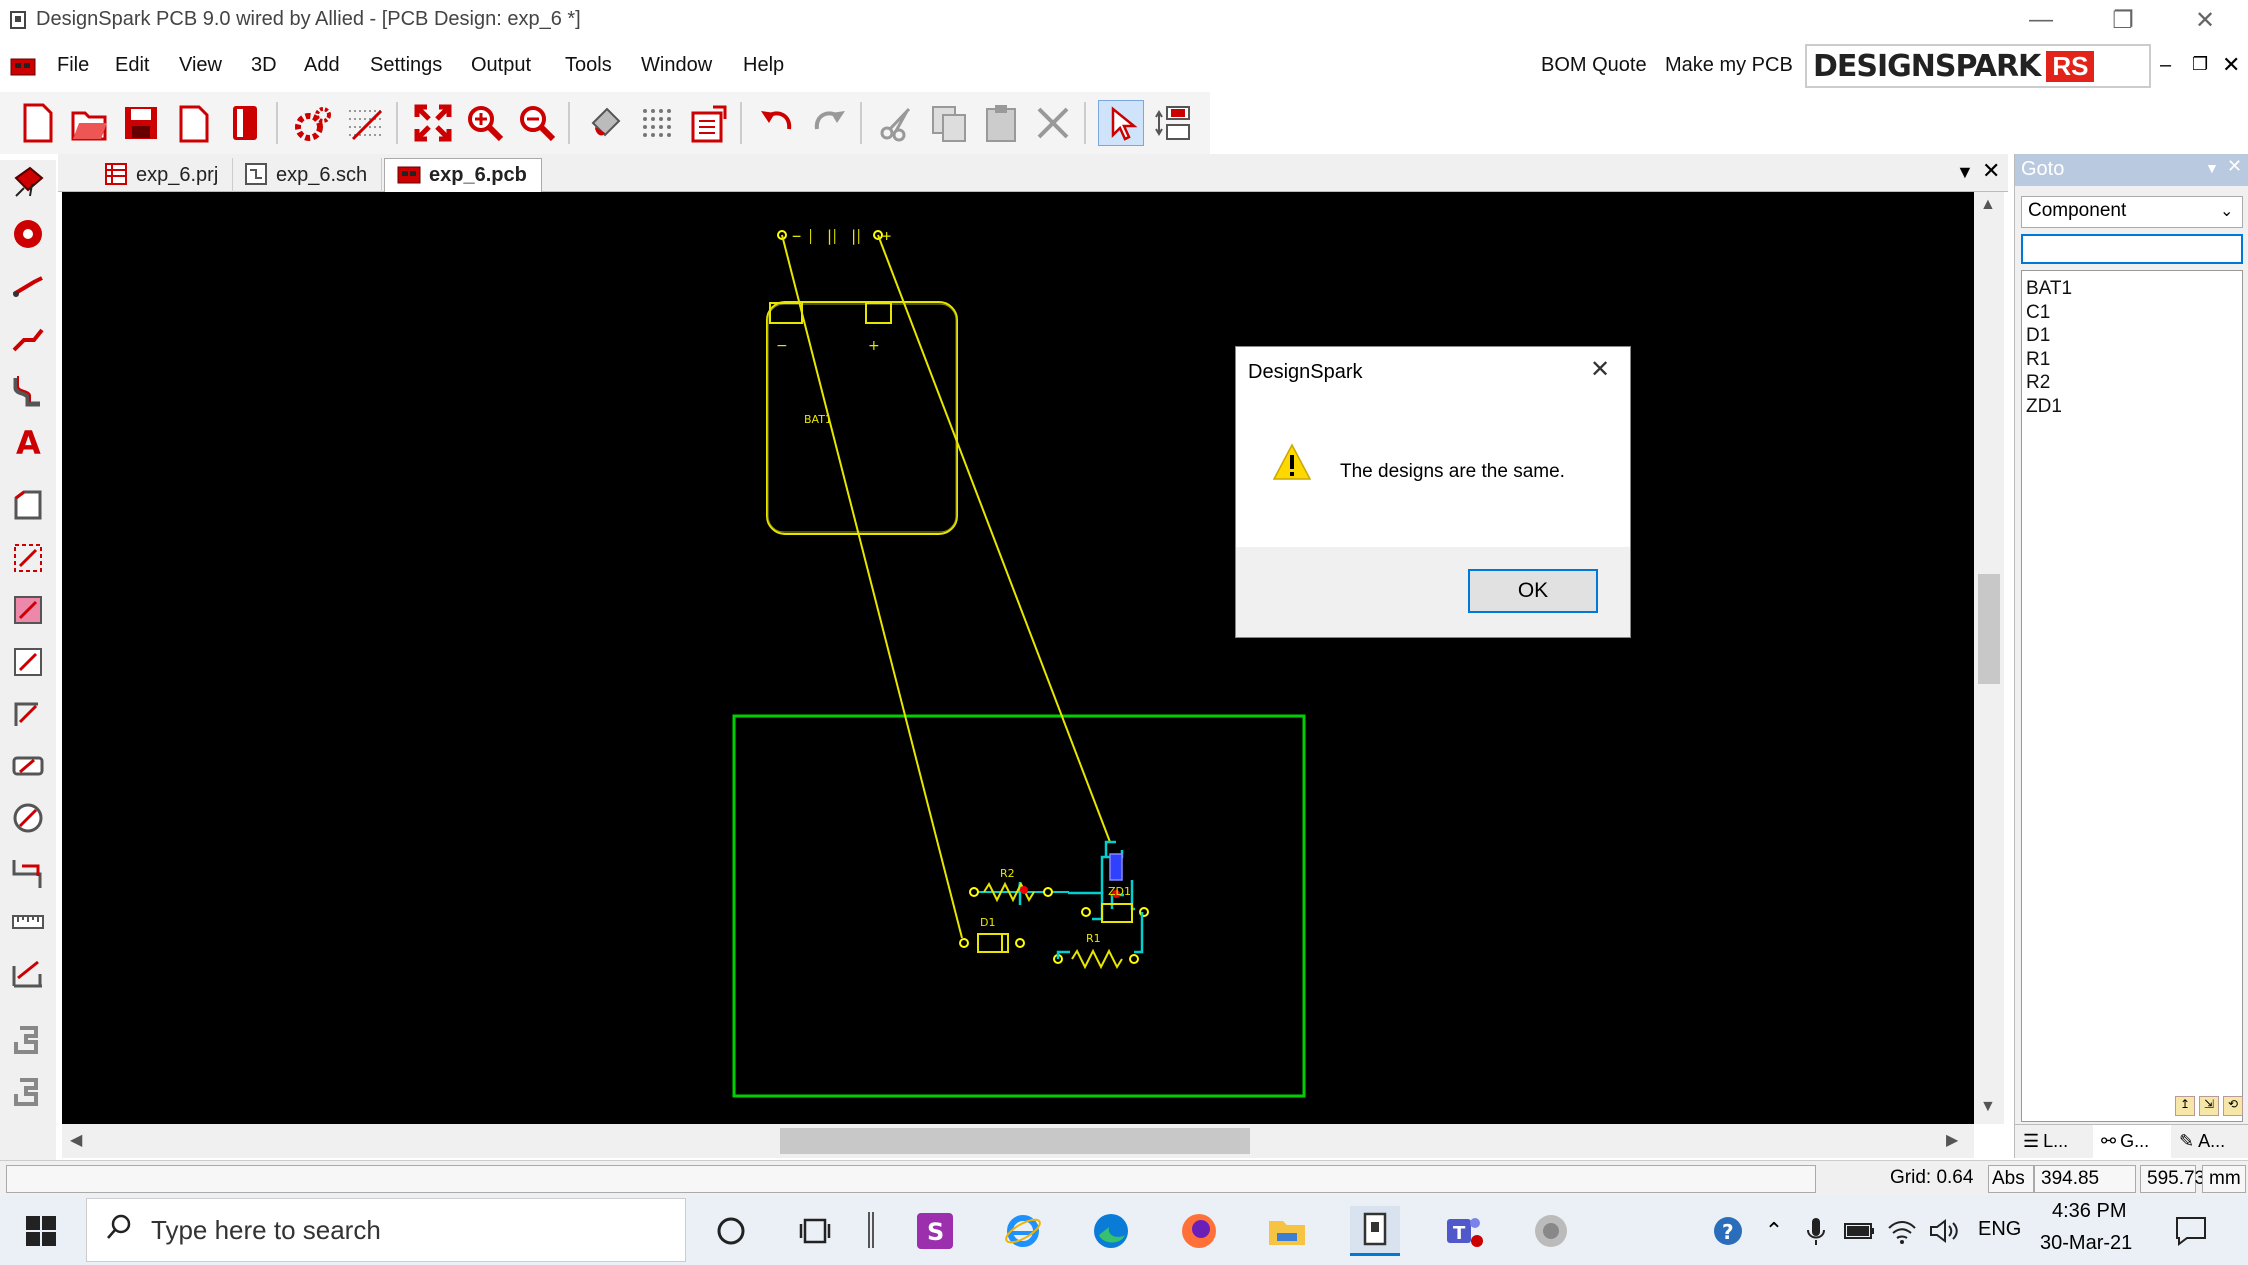 This screenshot has width=2248, height=1265. I want to click on add-curved-track-icon, so click(28, 390).